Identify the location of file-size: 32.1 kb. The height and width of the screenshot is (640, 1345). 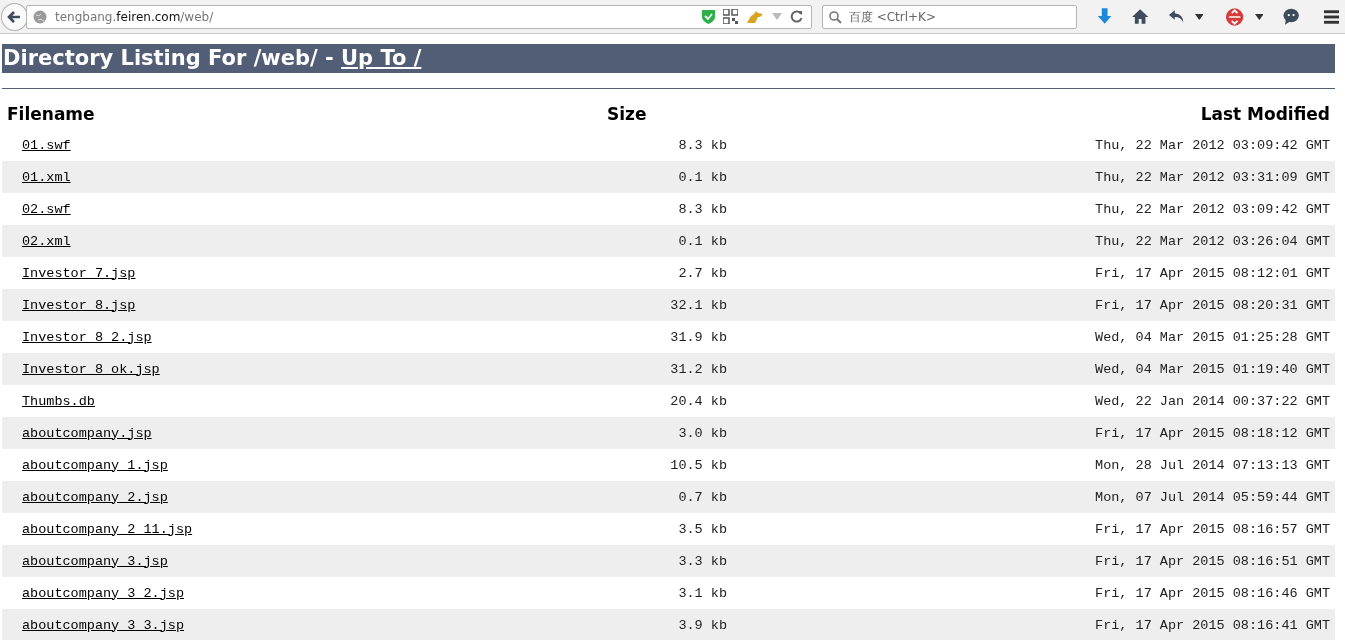
(698, 305).